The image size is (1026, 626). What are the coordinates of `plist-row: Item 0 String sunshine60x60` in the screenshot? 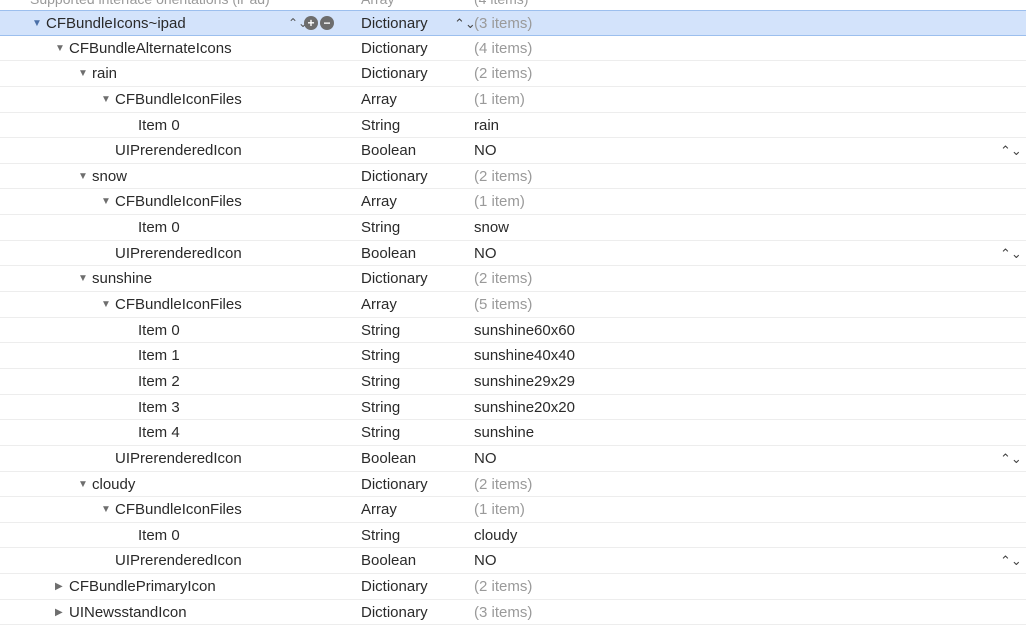 It's located at (513, 331).